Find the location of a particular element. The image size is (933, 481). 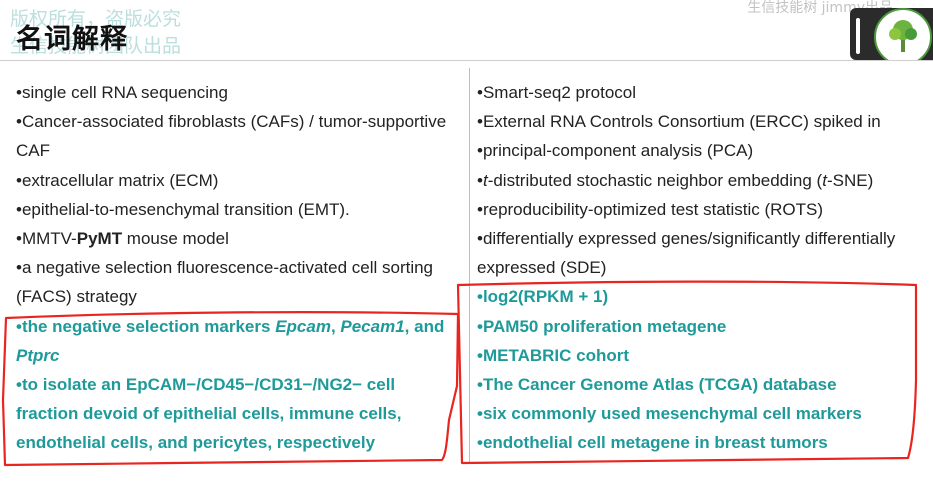

left-term-3: •extracellular matrix (ECM) is located at coordinates (117, 180).